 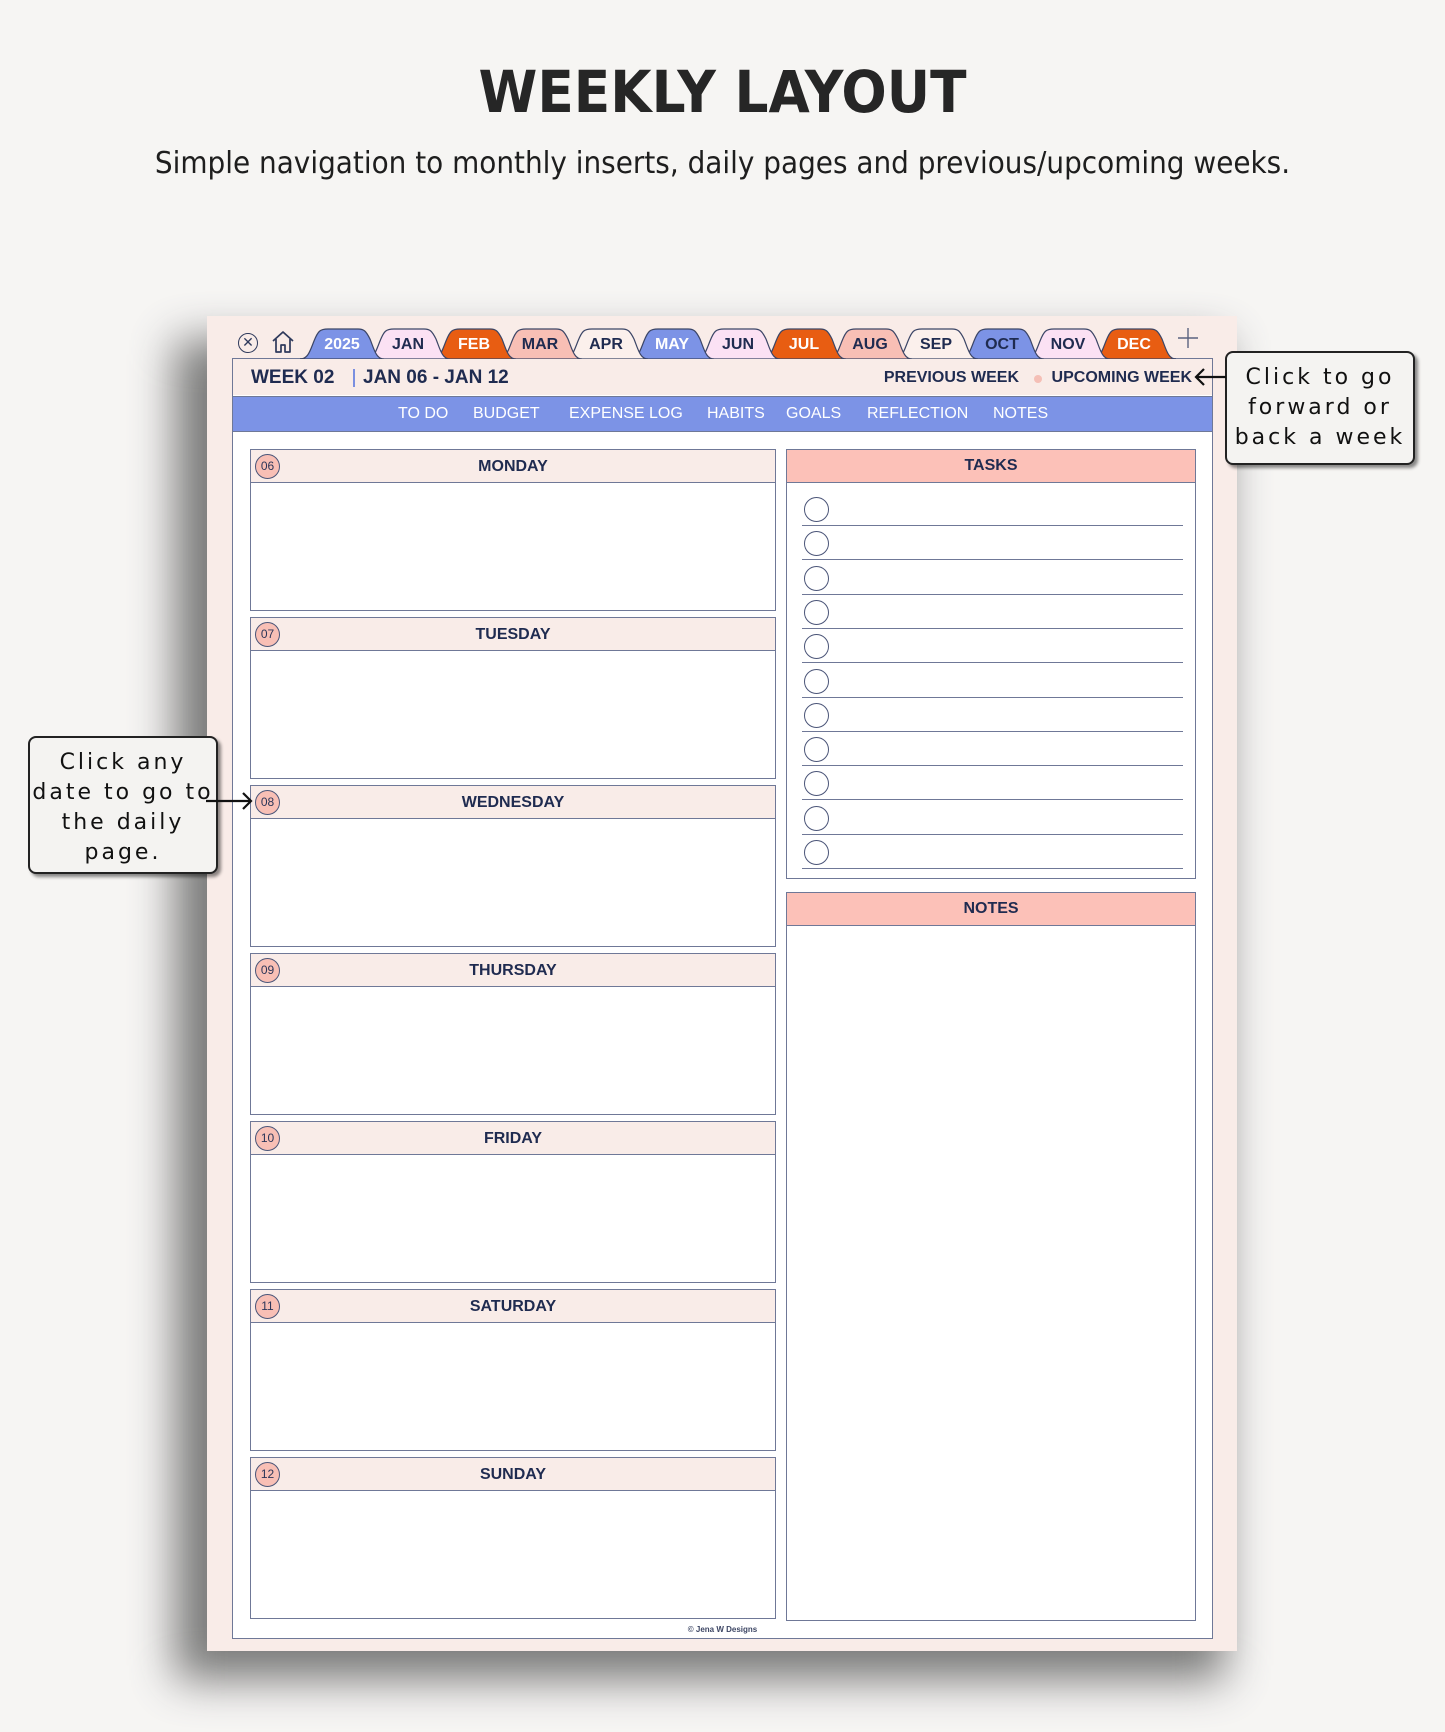 I want to click on day-name: TUESDAY, so click(x=513, y=634).